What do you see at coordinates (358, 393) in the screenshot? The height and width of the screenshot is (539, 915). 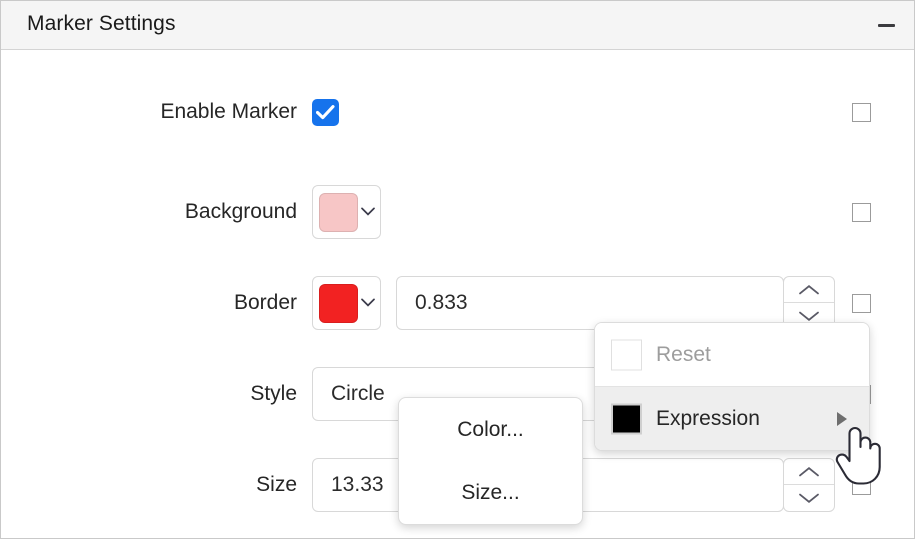 I see `style-value: Circle` at bounding box center [358, 393].